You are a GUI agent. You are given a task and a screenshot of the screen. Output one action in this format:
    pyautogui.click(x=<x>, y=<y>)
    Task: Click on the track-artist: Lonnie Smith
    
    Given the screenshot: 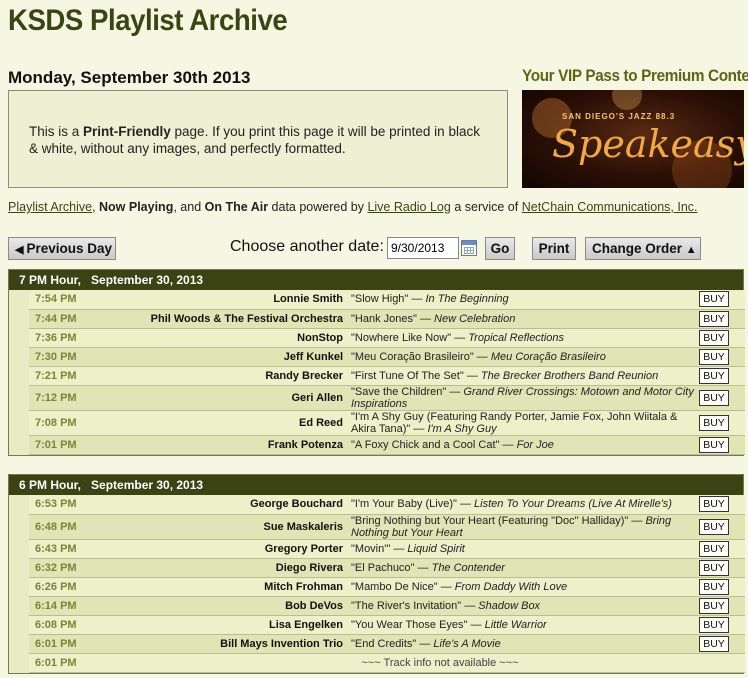 What is the action you would take?
    pyautogui.click(x=243, y=300)
    